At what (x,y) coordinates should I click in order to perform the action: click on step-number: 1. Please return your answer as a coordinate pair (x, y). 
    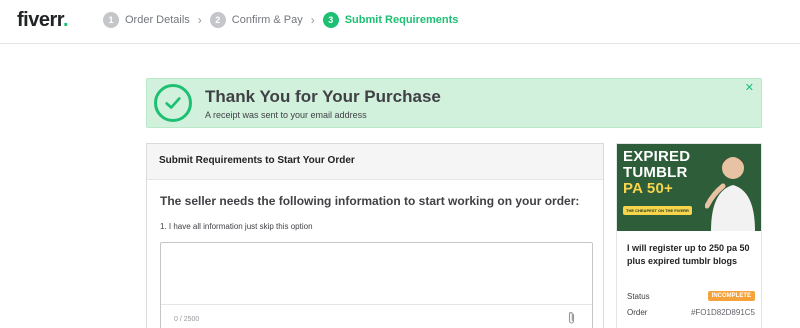
    Looking at the image, I should click on (111, 20).